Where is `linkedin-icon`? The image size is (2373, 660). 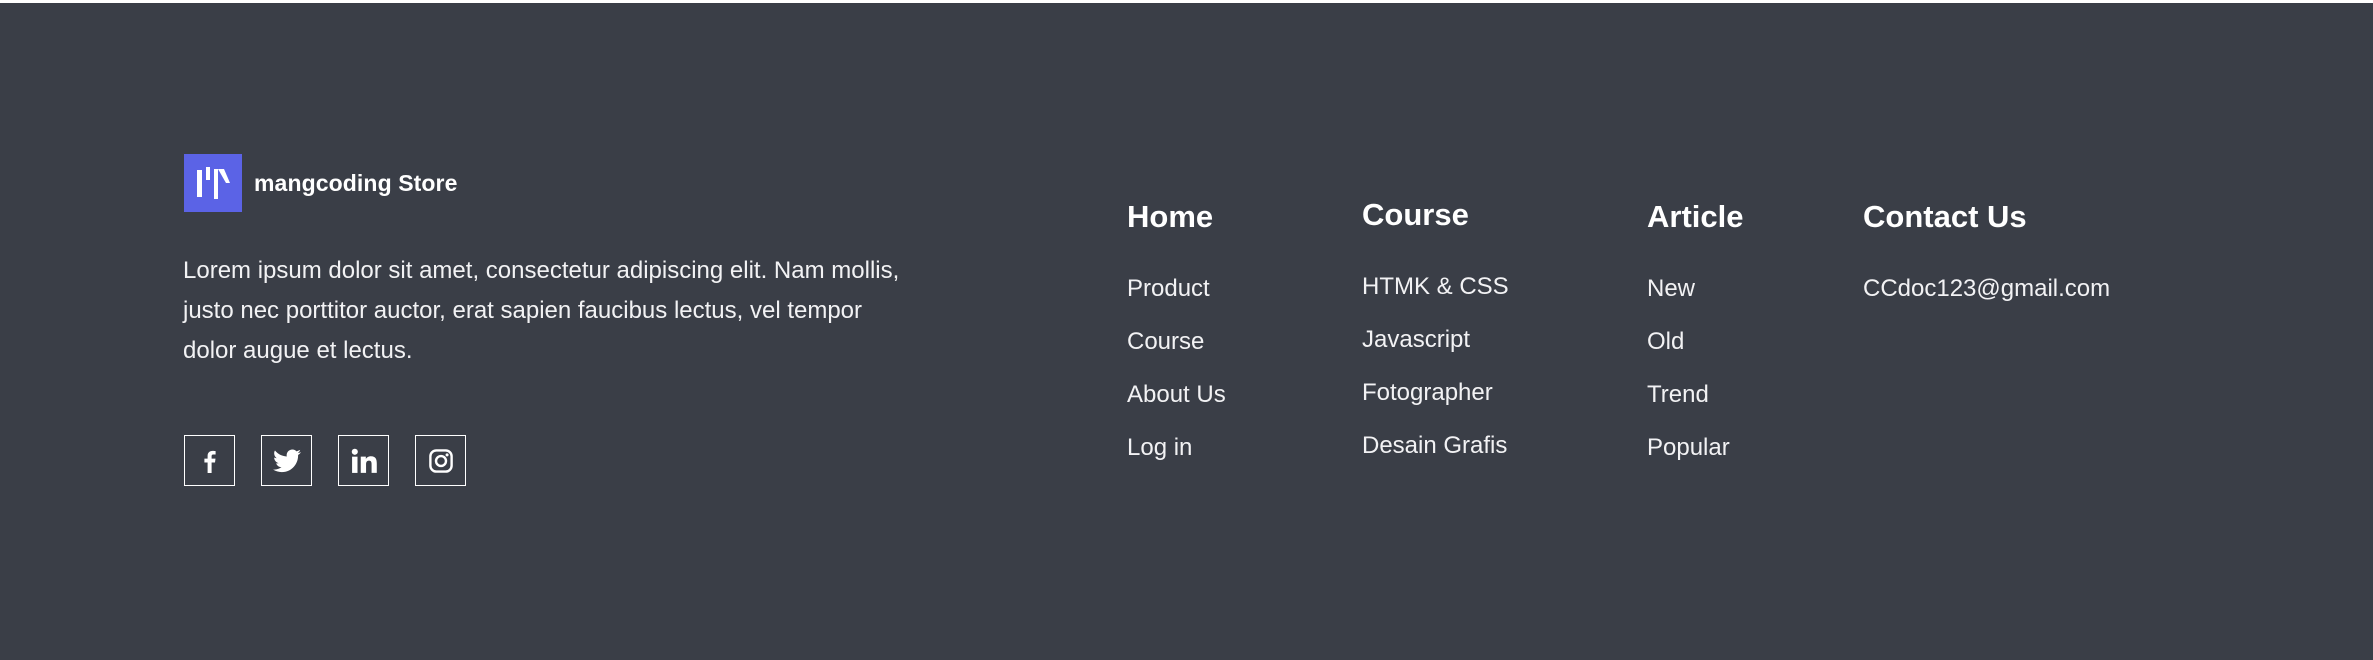
linkedin-icon is located at coordinates (364, 460).